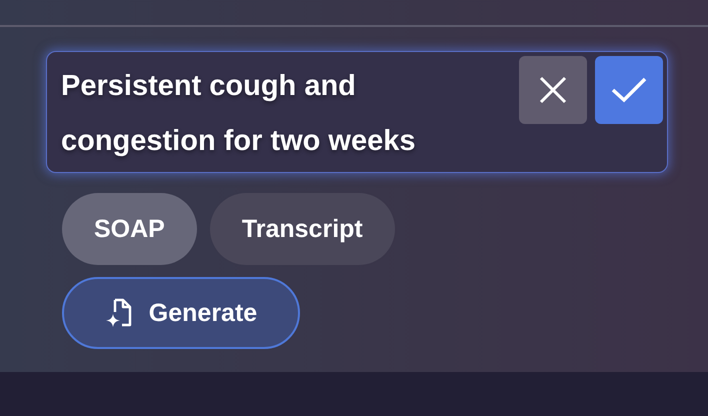 Image resolution: width=708 pixels, height=416 pixels. What do you see at coordinates (129, 229) in the screenshot?
I see `format-chip: SOAP` at bounding box center [129, 229].